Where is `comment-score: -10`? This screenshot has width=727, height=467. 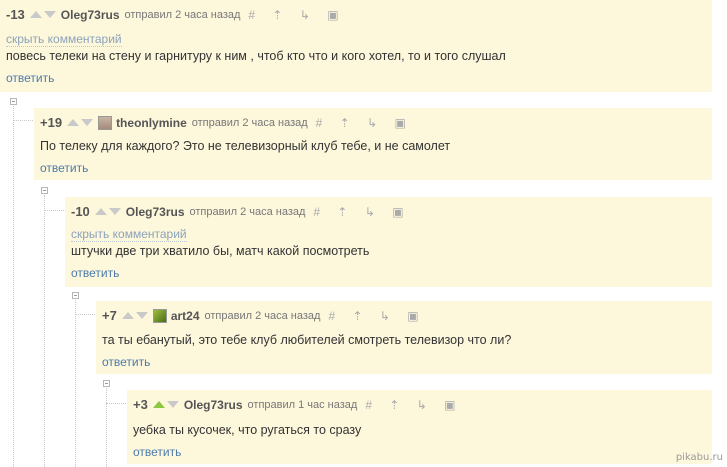 comment-score: -10 is located at coordinates (80, 211).